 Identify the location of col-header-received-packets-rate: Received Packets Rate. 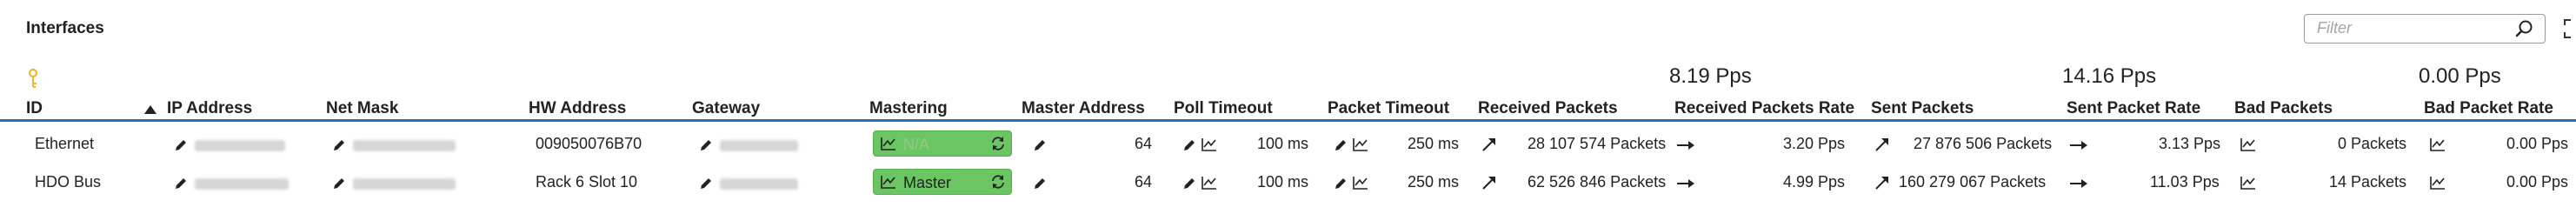
(1764, 108).